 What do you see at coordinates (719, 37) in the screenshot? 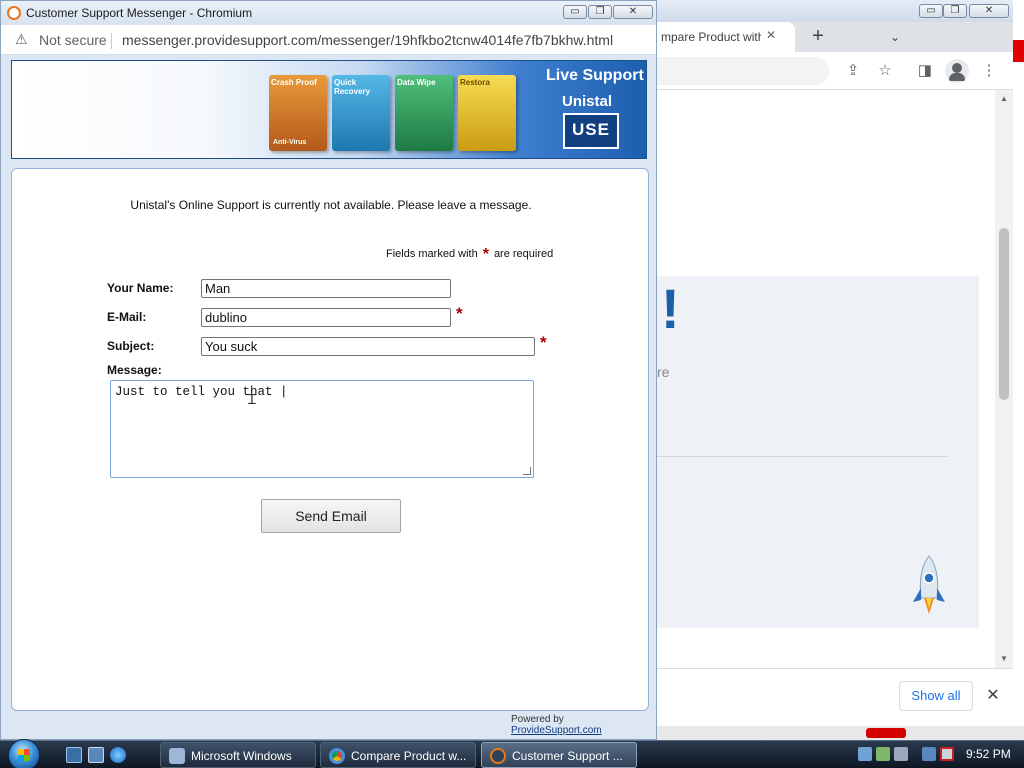
I see `tab-title: mpare Product with C` at bounding box center [719, 37].